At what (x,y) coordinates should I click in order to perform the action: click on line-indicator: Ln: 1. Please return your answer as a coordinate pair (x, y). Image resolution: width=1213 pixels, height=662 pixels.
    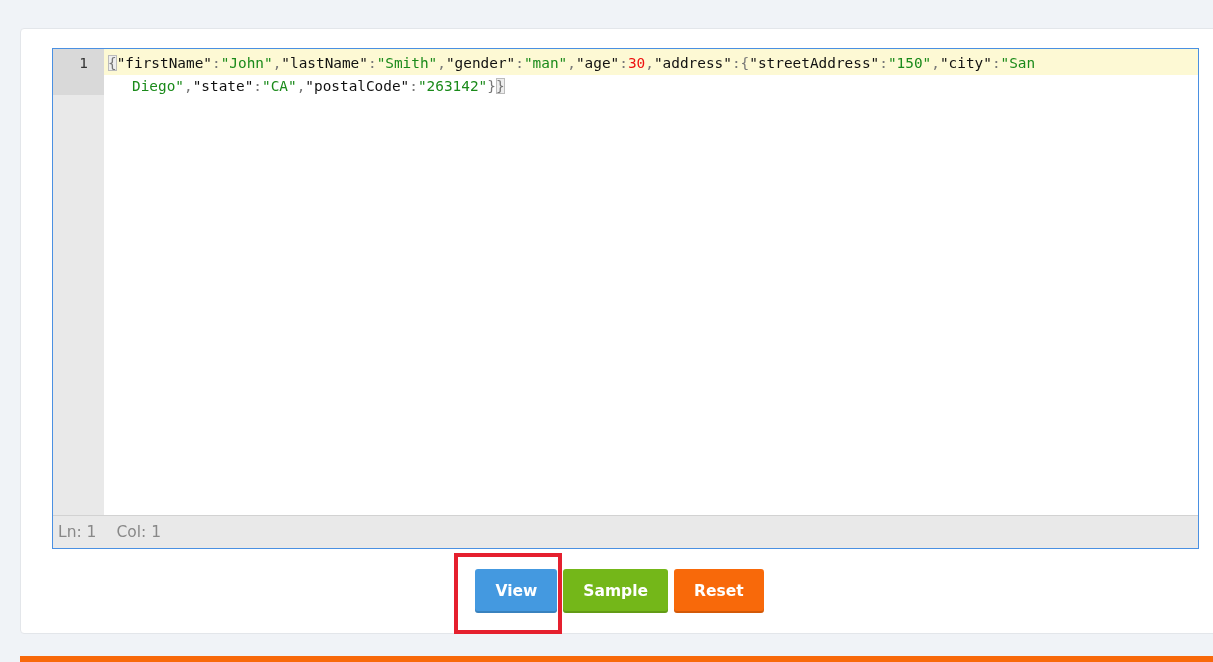
    Looking at the image, I should click on (77, 532).